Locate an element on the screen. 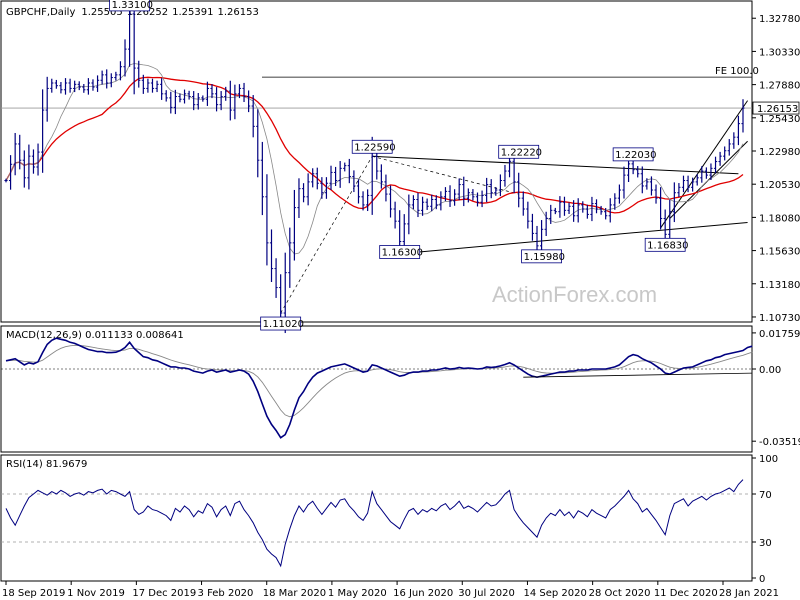 This screenshot has width=800, height=600. x-tick-label: 28 Jan 2021 is located at coordinates (749, 593).